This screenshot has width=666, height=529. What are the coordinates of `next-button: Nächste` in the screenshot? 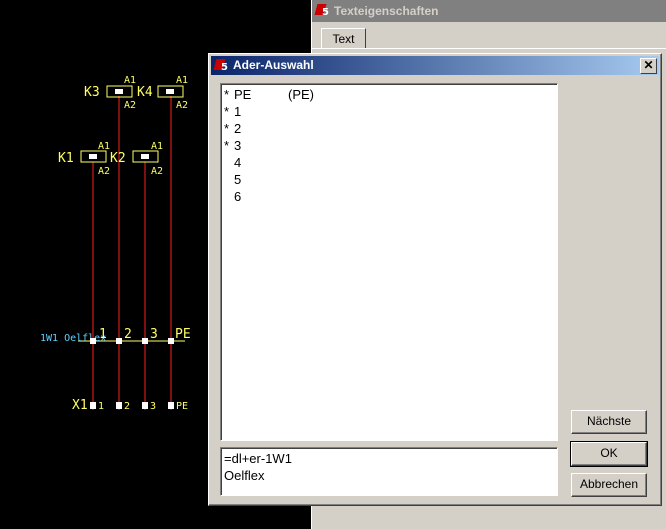 It's located at (609, 422).